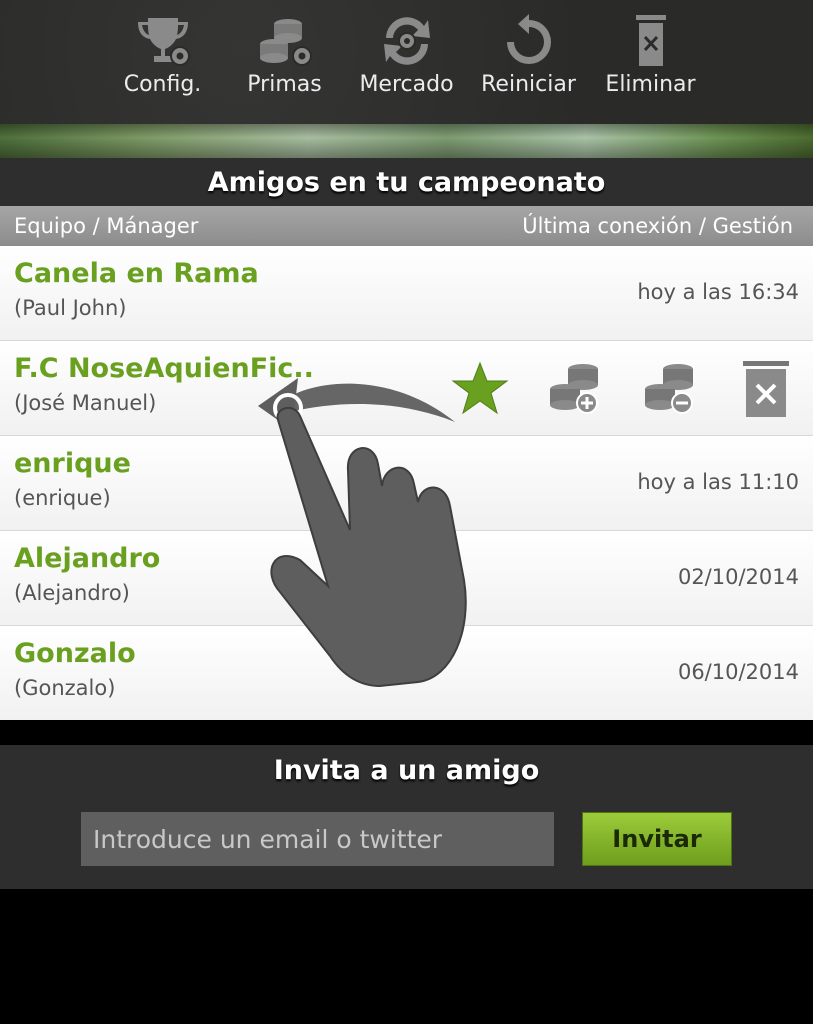  What do you see at coordinates (72, 593) in the screenshot?
I see `manager-name: (Alejandro)` at bounding box center [72, 593].